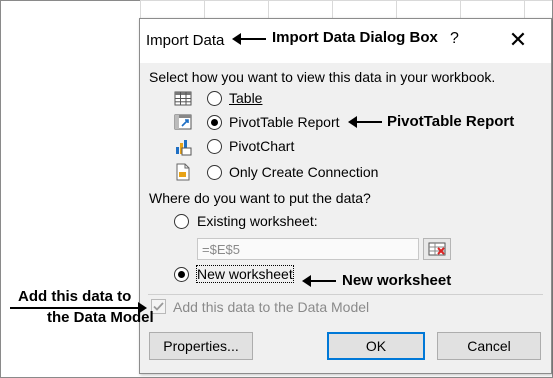 This screenshot has width=553, height=378. Describe the element at coordinates (183, 172) in the screenshot. I see `connection-icon` at that location.